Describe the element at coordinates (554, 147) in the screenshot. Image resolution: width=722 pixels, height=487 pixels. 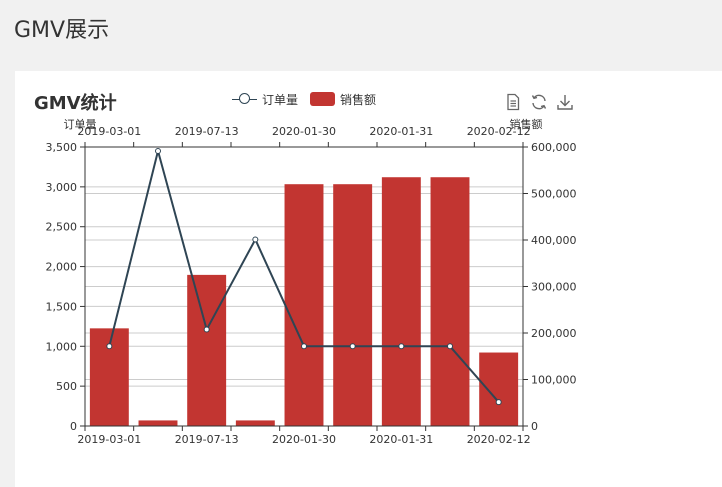
I see `y-tick-label-right: 600,000` at that location.